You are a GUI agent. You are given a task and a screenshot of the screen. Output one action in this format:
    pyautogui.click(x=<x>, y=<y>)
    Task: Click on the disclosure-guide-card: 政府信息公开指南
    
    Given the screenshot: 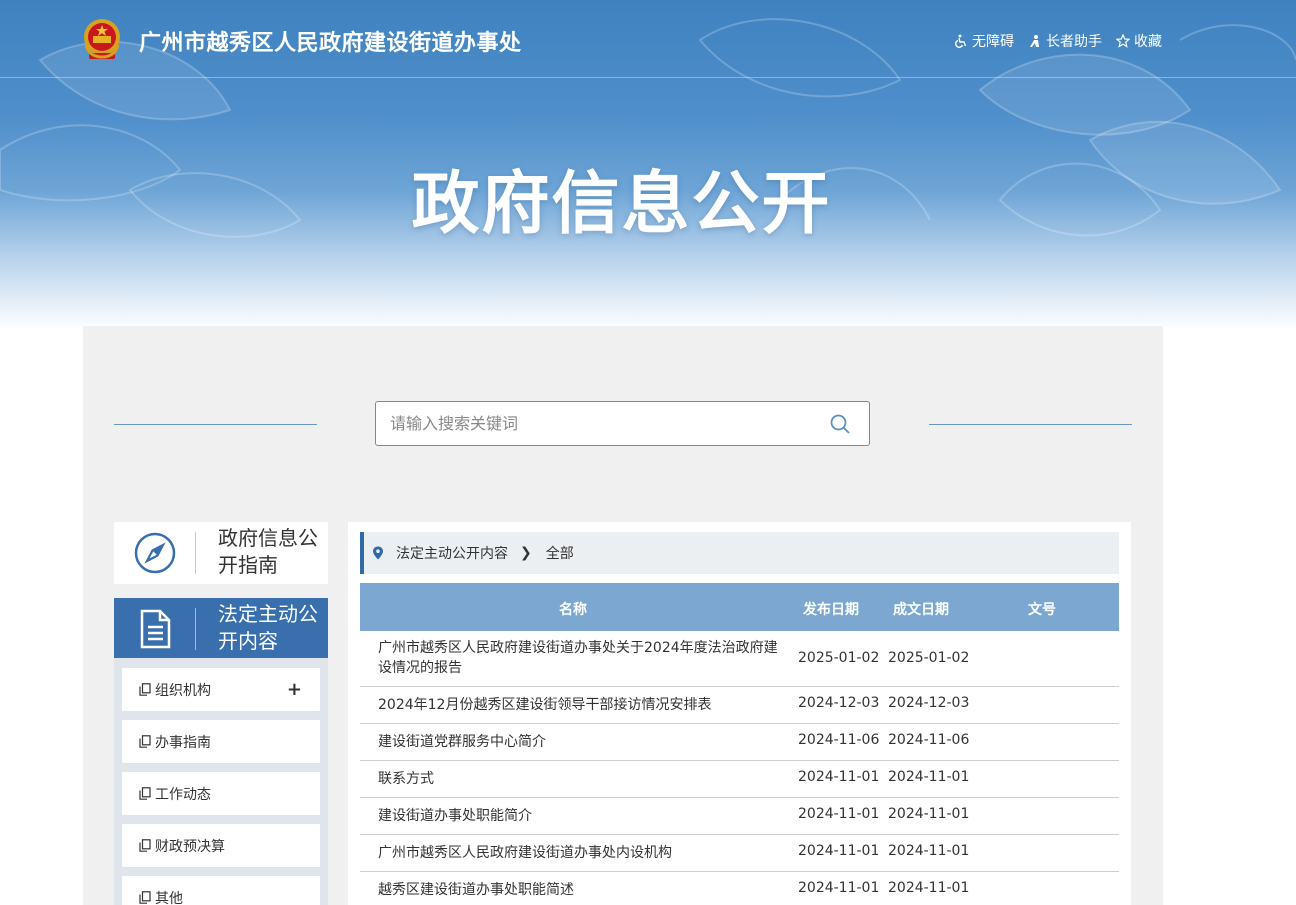 What is the action you would take?
    pyautogui.click(x=221, y=553)
    